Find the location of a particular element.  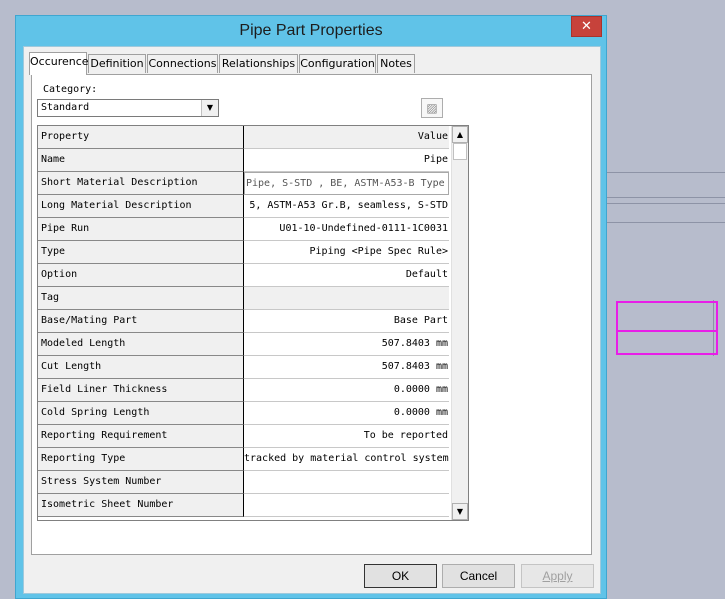

close-icon: ✕ is located at coordinates (586, 26).